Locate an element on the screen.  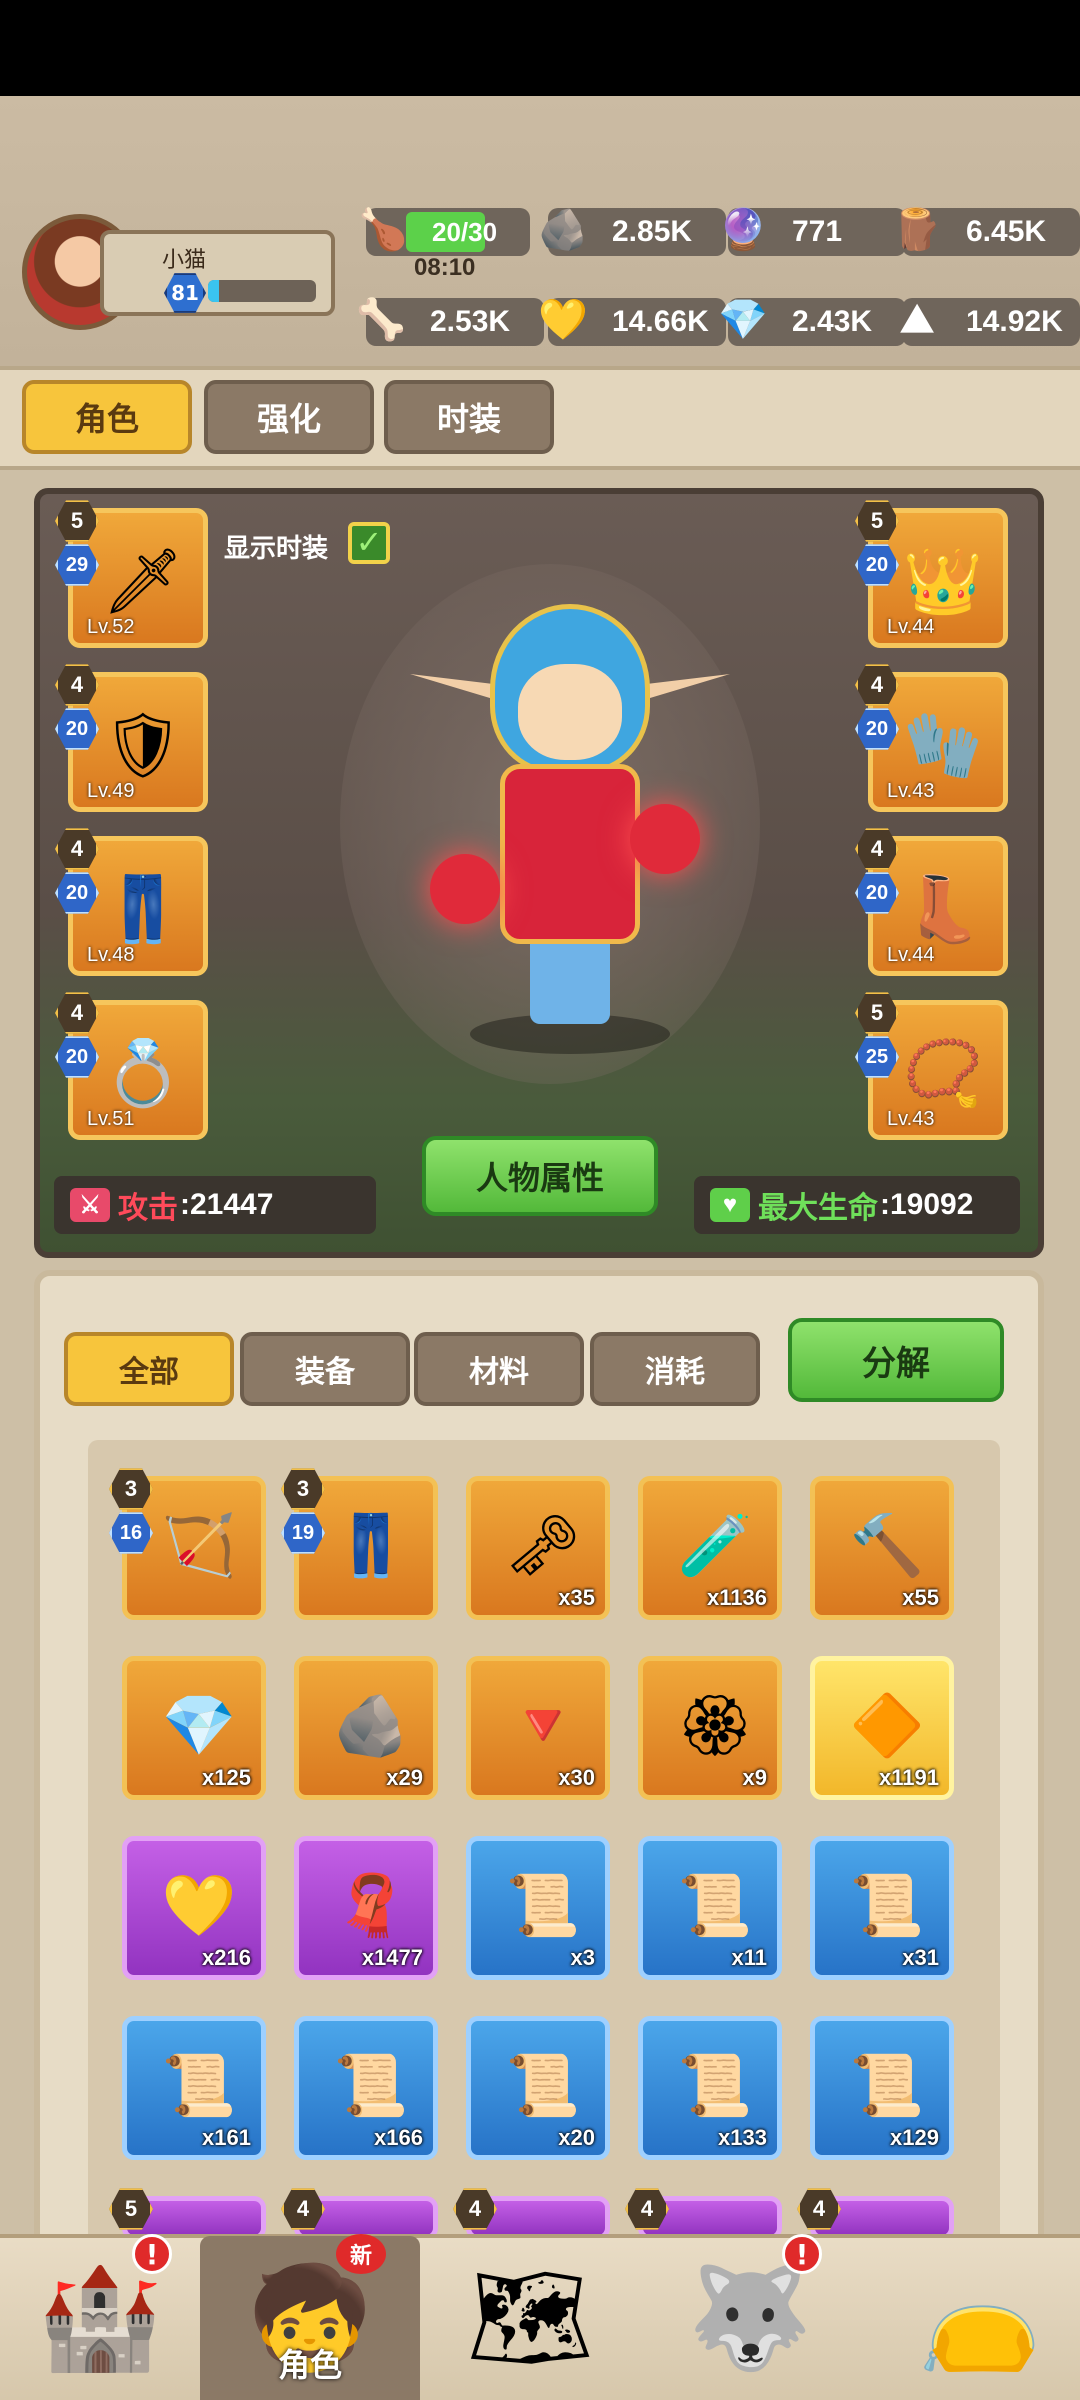
spiked-crown-icon: 👑 is located at coordinates (943, 581).